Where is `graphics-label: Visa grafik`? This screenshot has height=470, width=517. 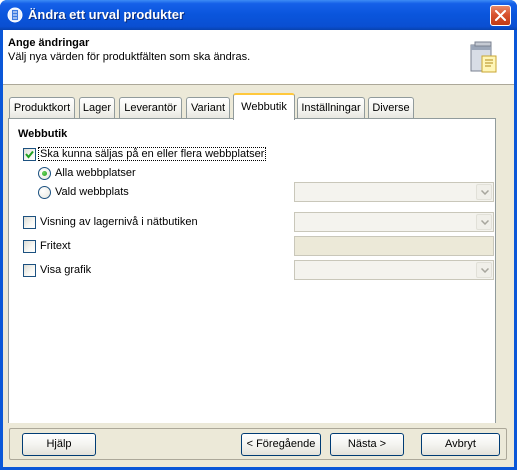
graphics-label: Visa grafik is located at coordinates (65, 270).